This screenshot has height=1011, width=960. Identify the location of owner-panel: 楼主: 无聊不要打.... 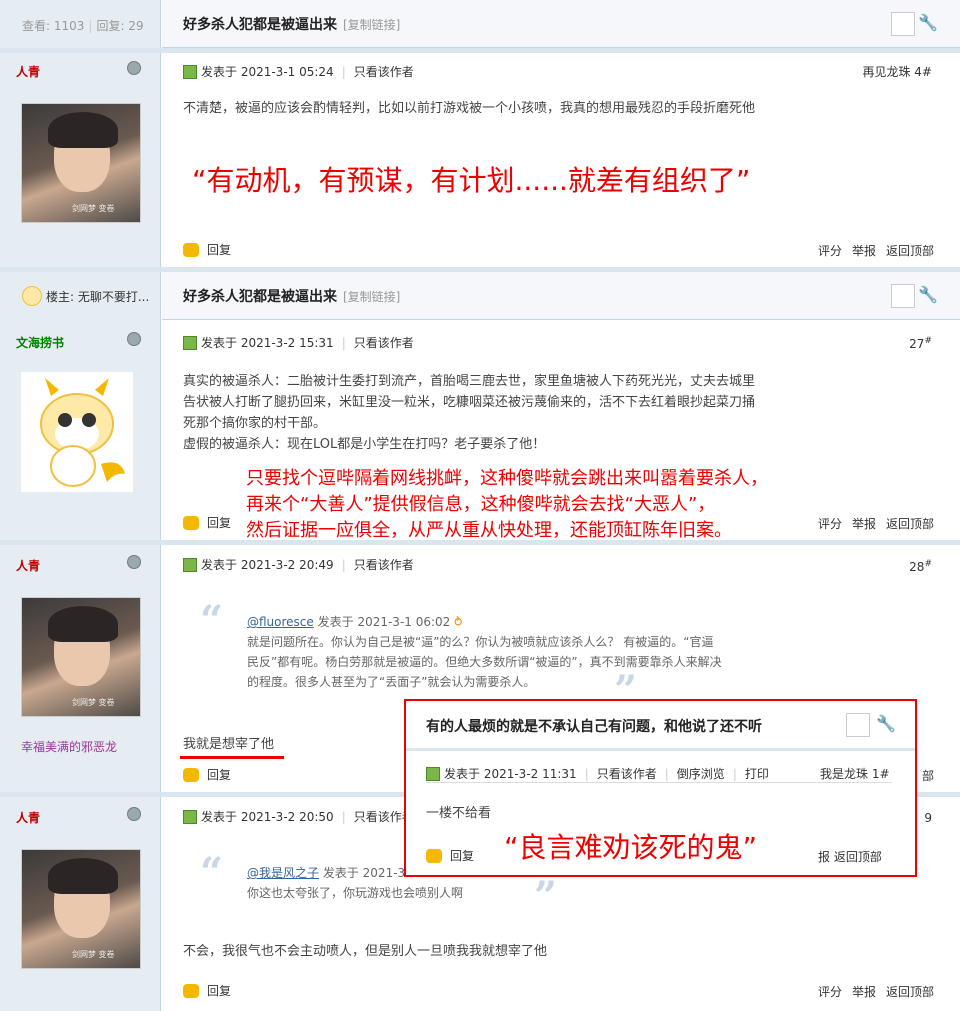
(80, 296).